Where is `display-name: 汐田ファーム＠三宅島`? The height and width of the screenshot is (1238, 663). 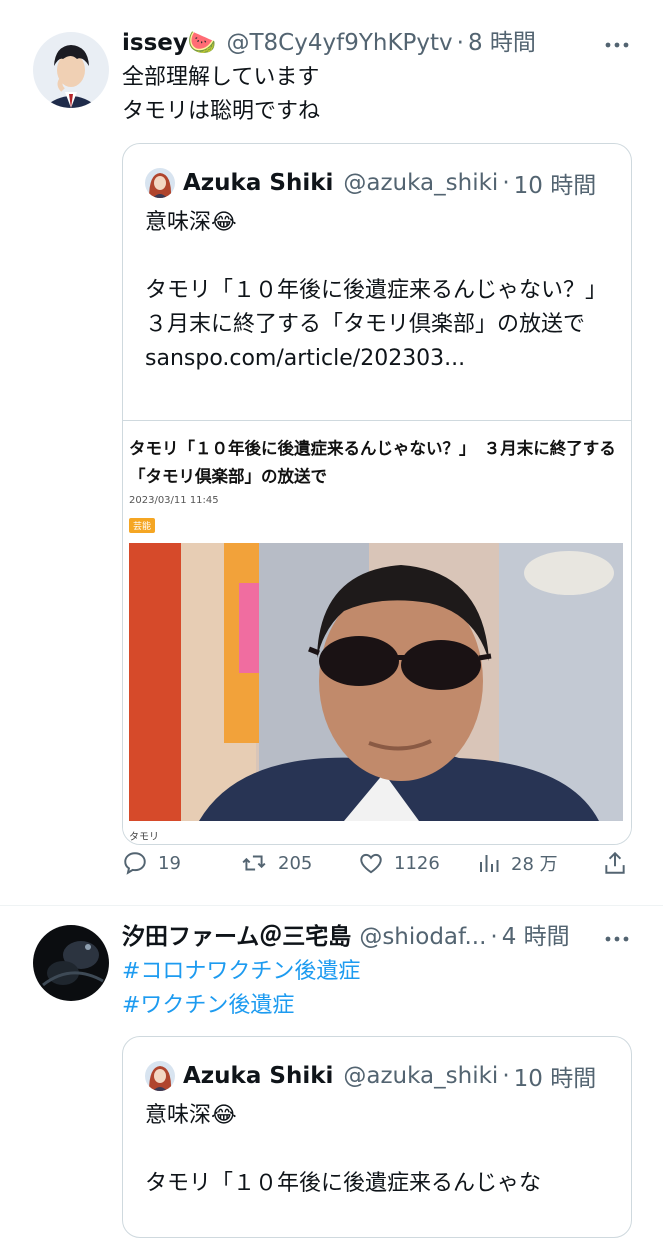
display-name: 汐田ファーム＠三宅島 is located at coordinates (236, 937).